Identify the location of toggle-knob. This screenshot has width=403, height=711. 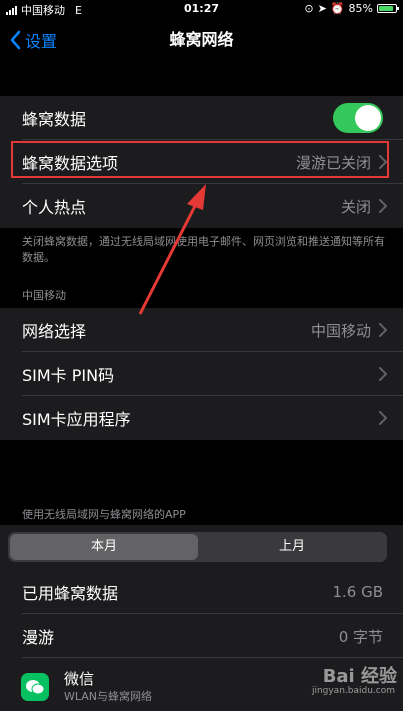
(368, 118).